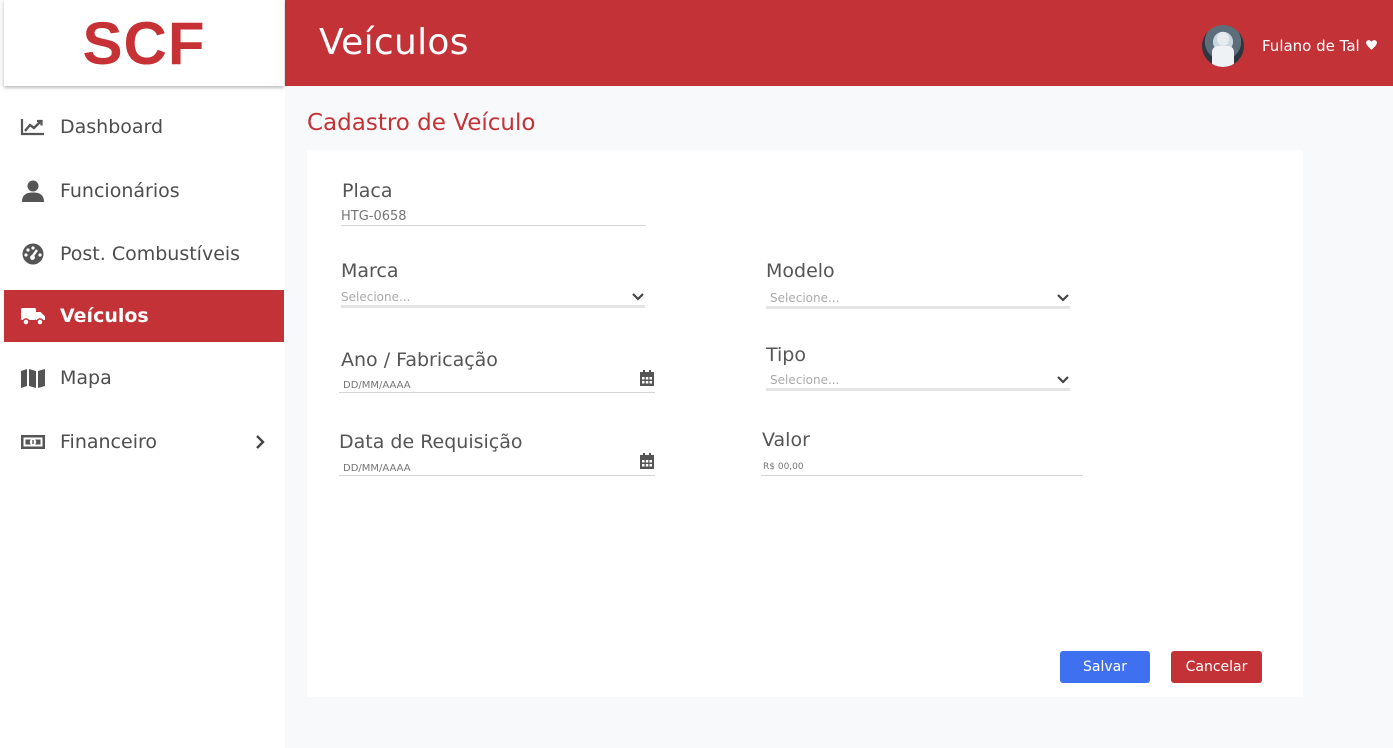 This screenshot has width=1393, height=748. What do you see at coordinates (394, 42) in the screenshot?
I see `page-header-title: Veículos` at bounding box center [394, 42].